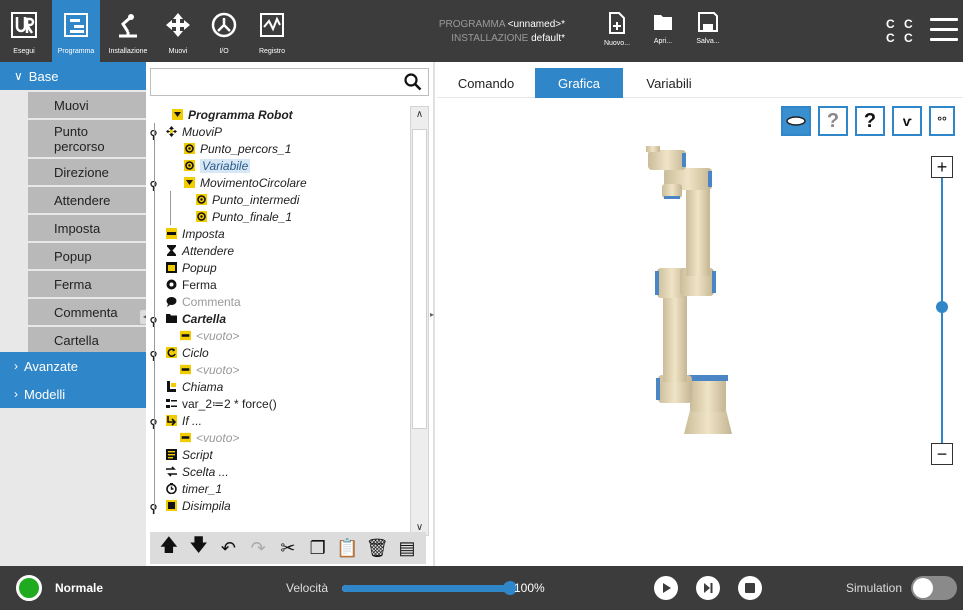 The height and width of the screenshot is (610, 963). I want to click on tree-node: Popup, so click(191, 267).